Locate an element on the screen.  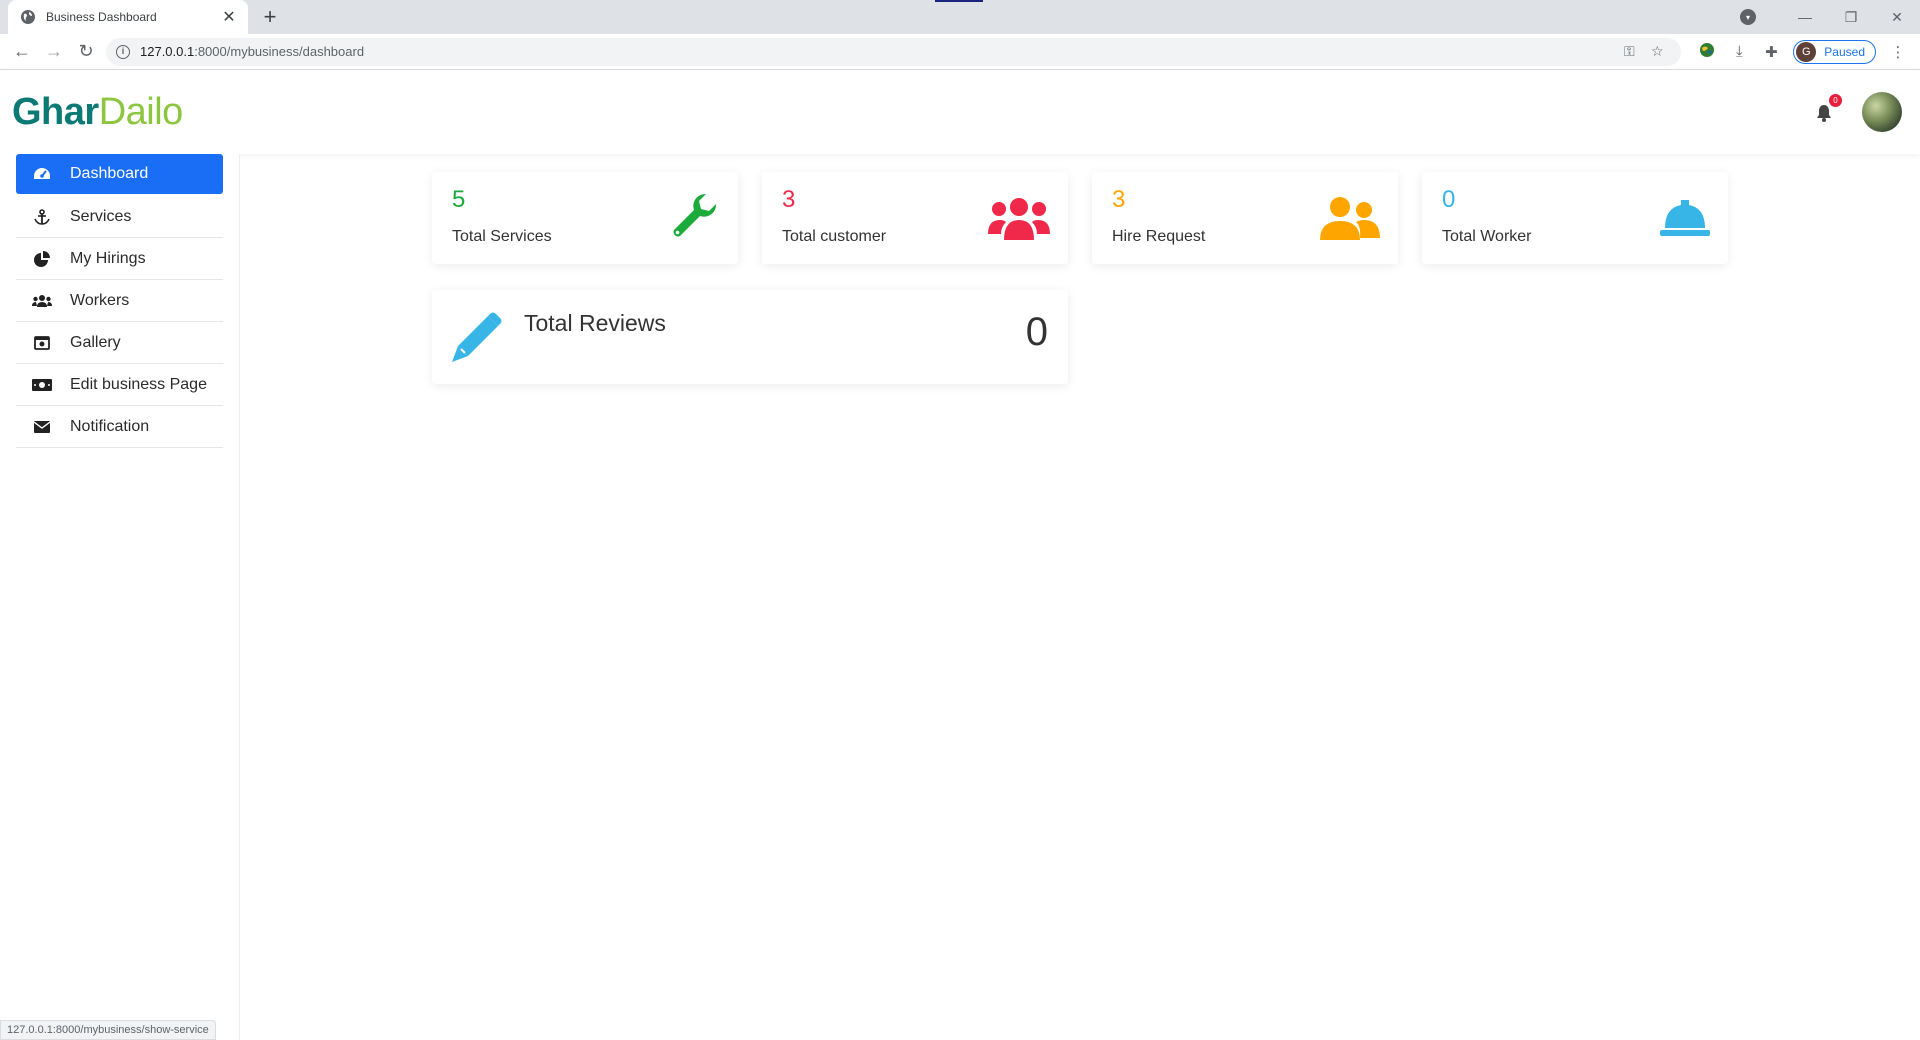
header-actions: 0 is located at coordinates (1859, 112).